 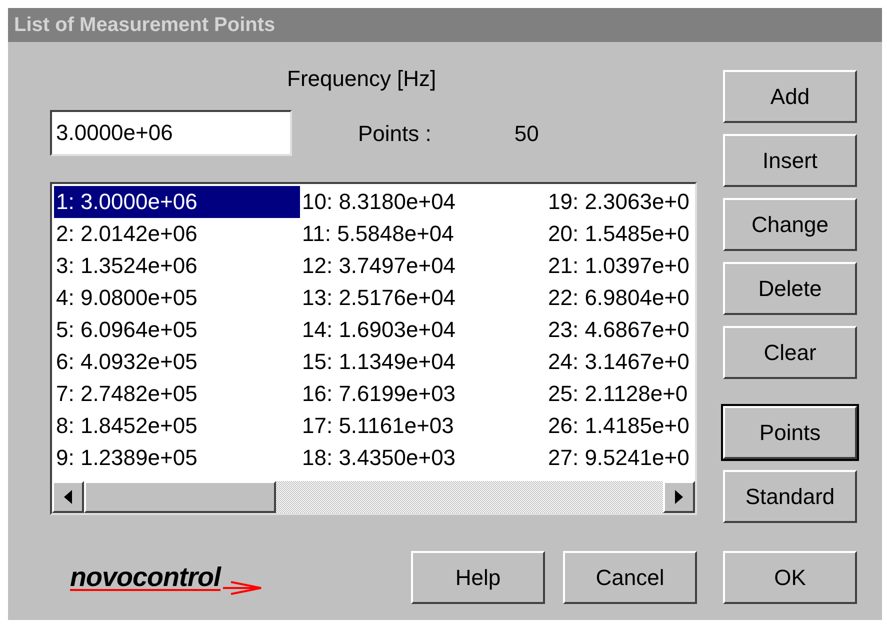 What do you see at coordinates (177, 234) in the screenshot?
I see `list-item: 2: 2.0142e+06` at bounding box center [177, 234].